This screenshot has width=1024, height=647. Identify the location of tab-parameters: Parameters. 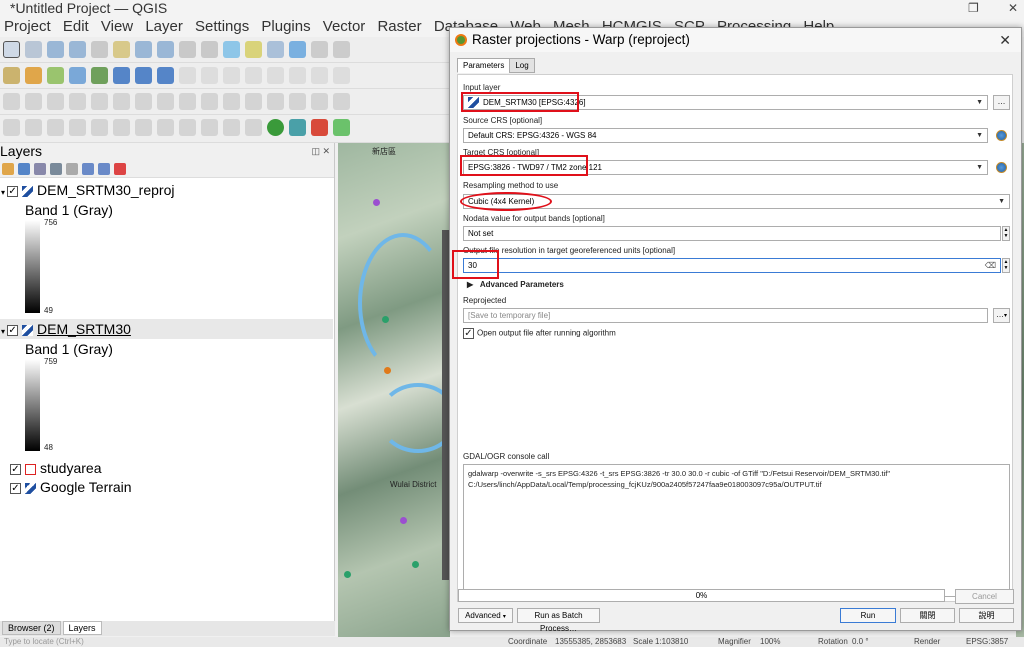
(484, 65).